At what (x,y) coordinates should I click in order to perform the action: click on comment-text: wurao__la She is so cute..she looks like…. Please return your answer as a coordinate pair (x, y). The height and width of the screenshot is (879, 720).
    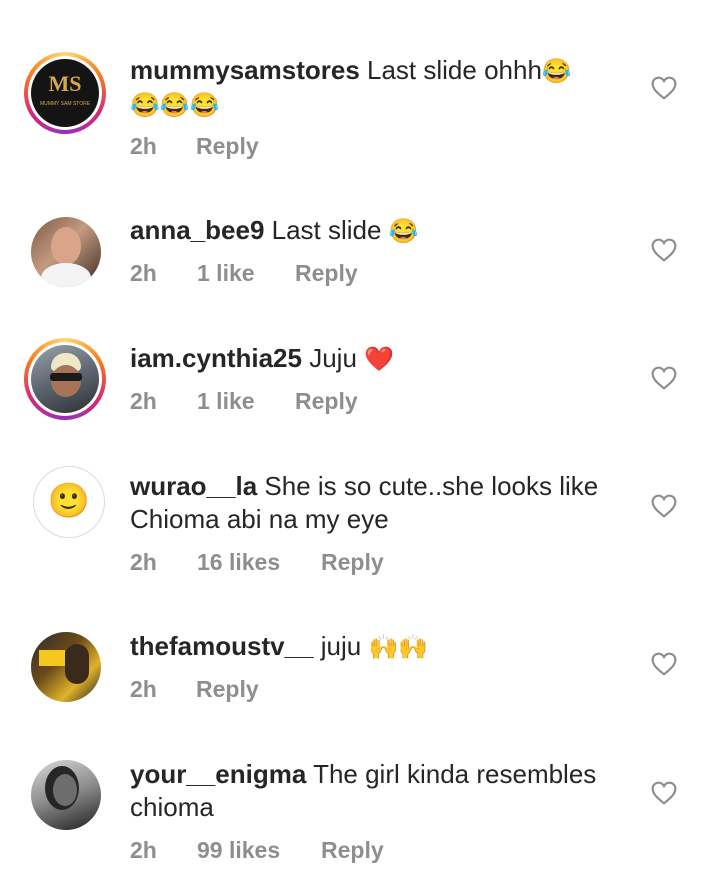
    Looking at the image, I should click on (380, 503).